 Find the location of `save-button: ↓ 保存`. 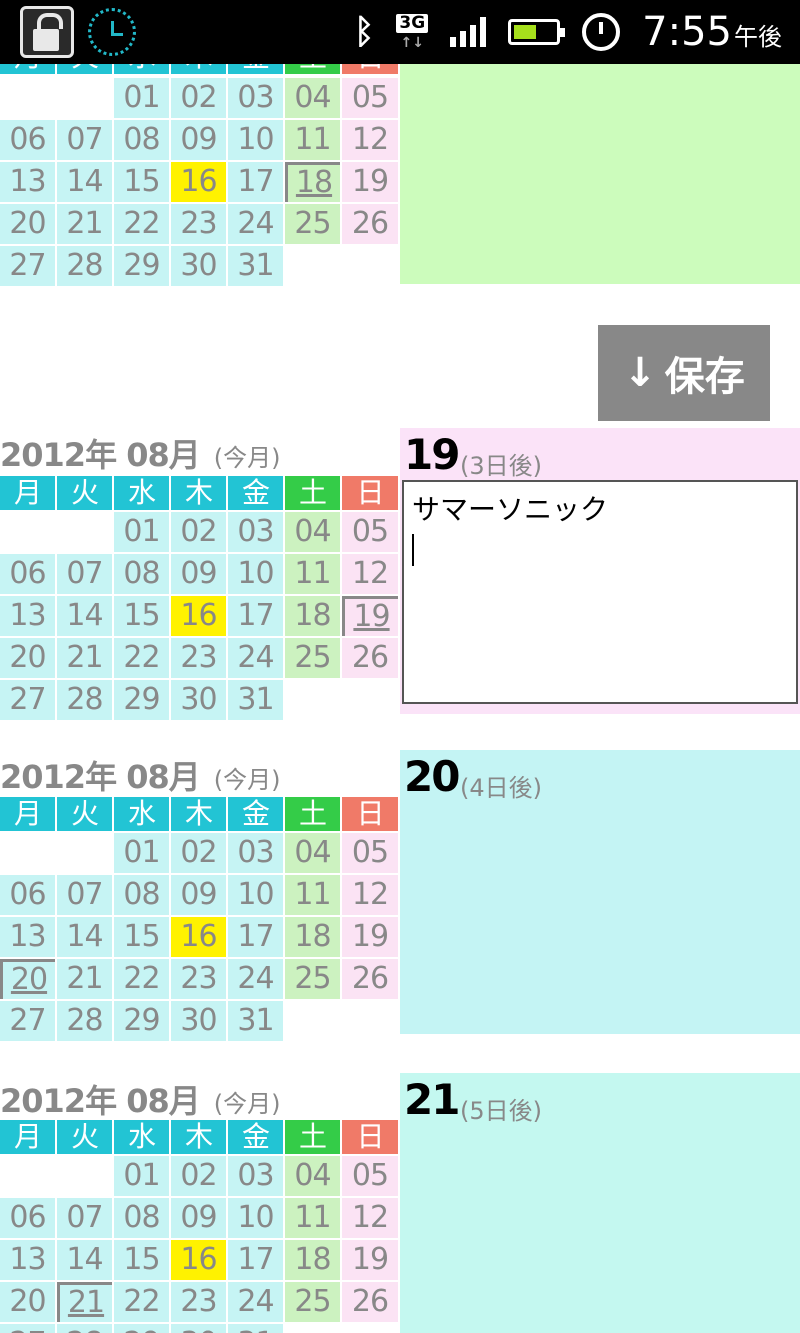

save-button: ↓ 保存 is located at coordinates (684, 373).